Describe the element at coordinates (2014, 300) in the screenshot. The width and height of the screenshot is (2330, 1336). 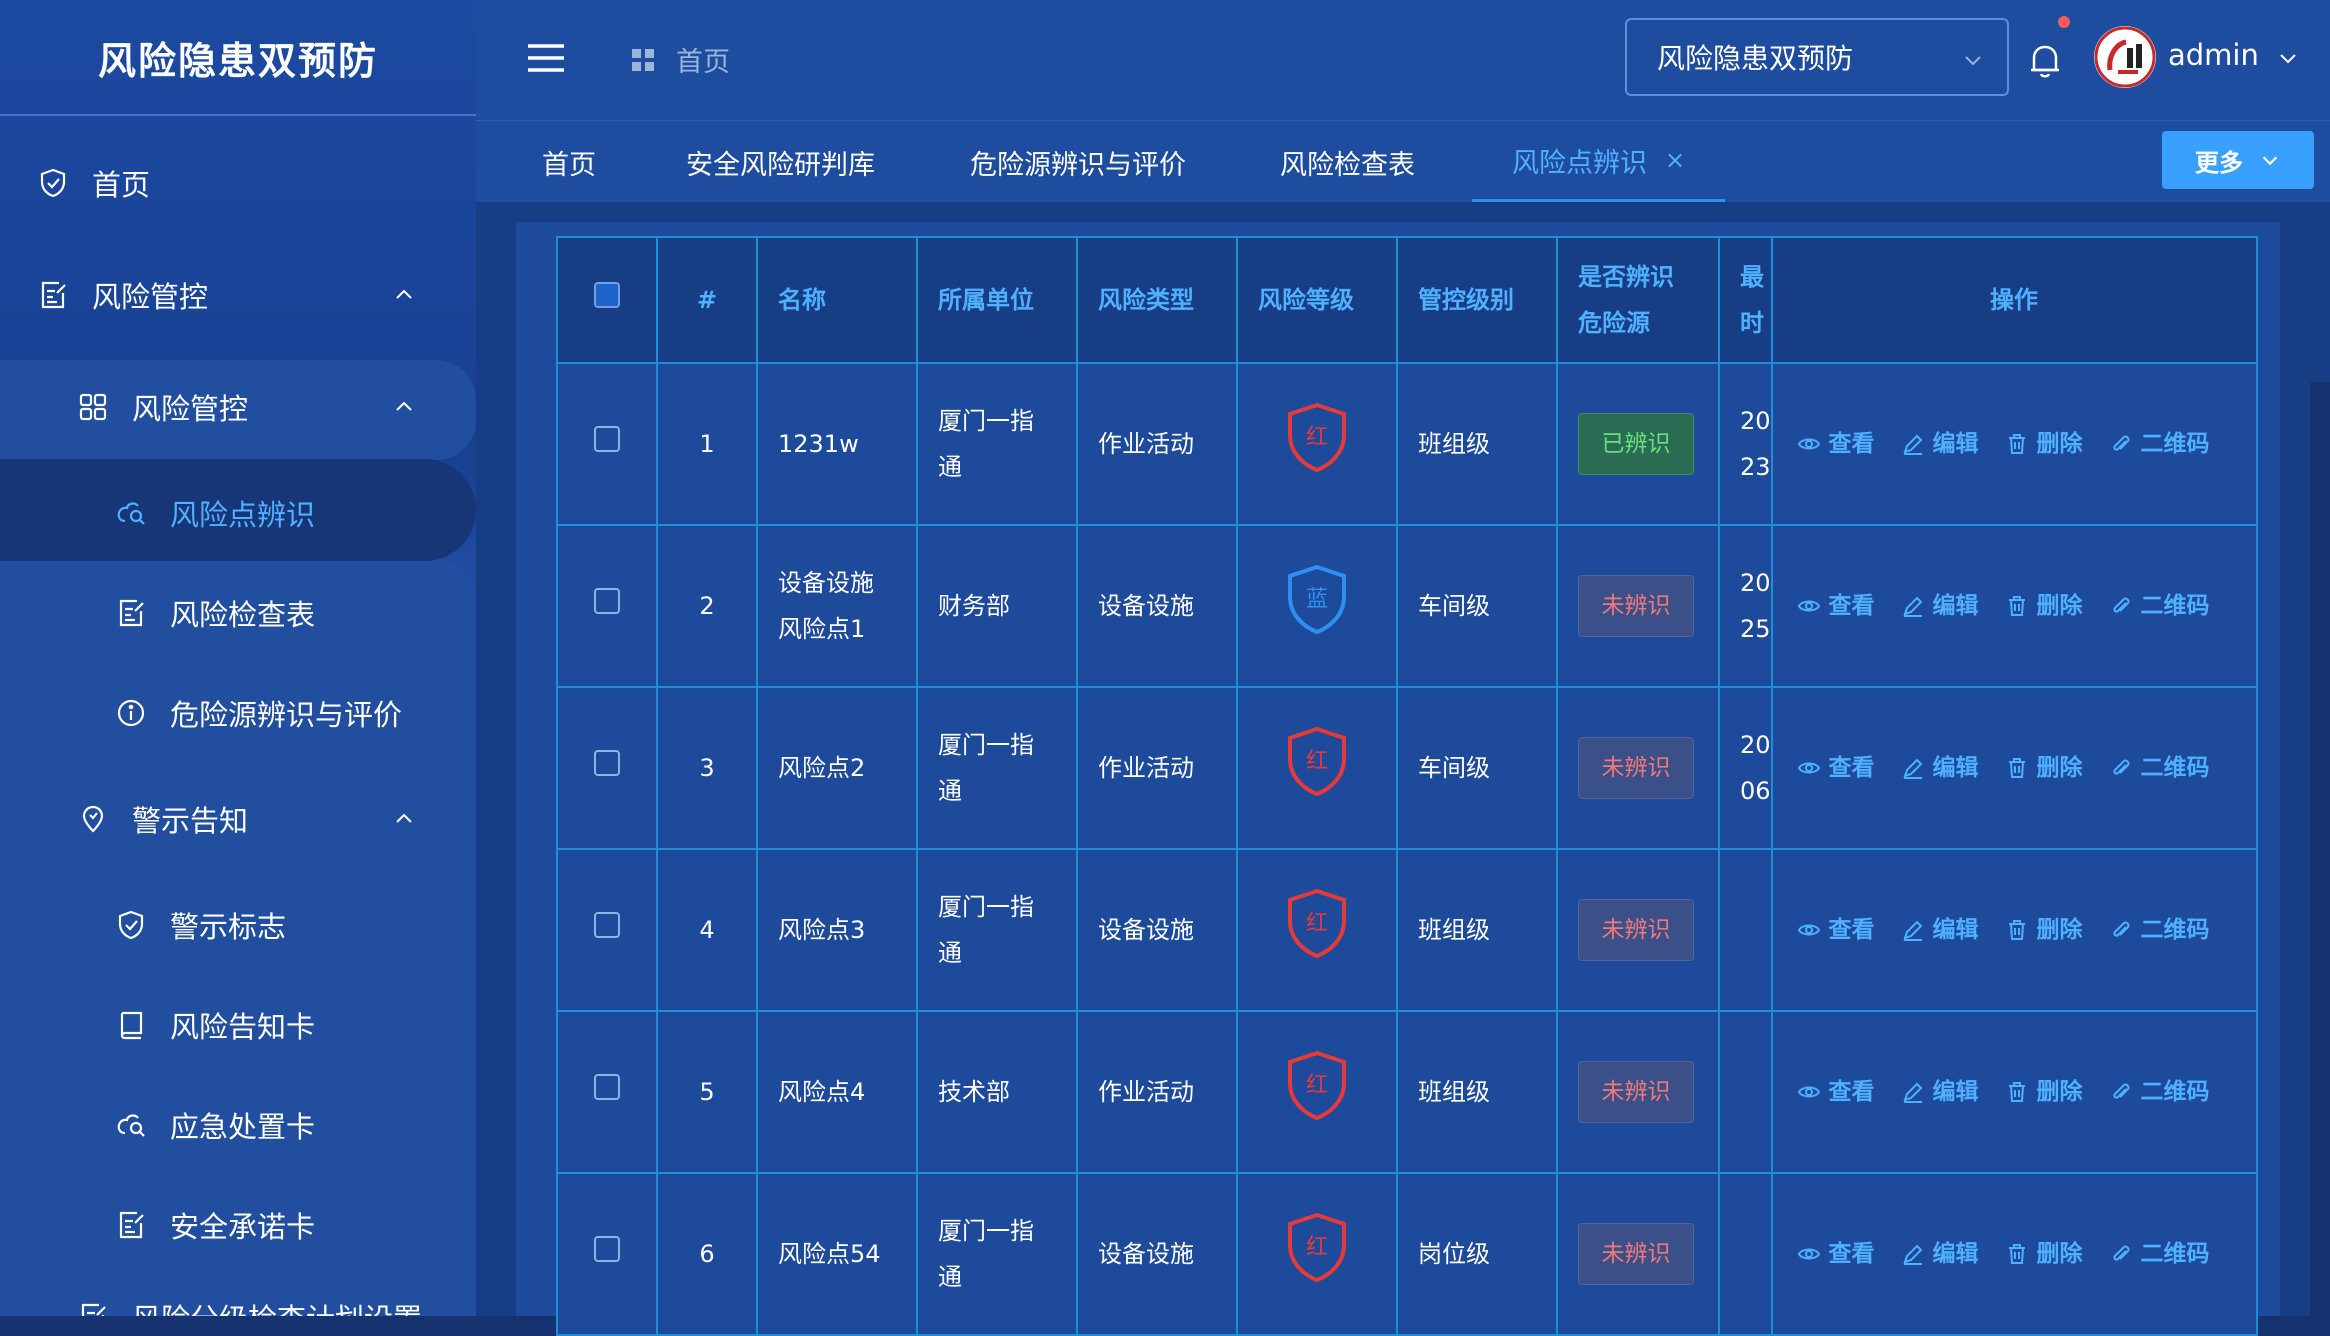
I see `column-header-actions: 操作` at that location.